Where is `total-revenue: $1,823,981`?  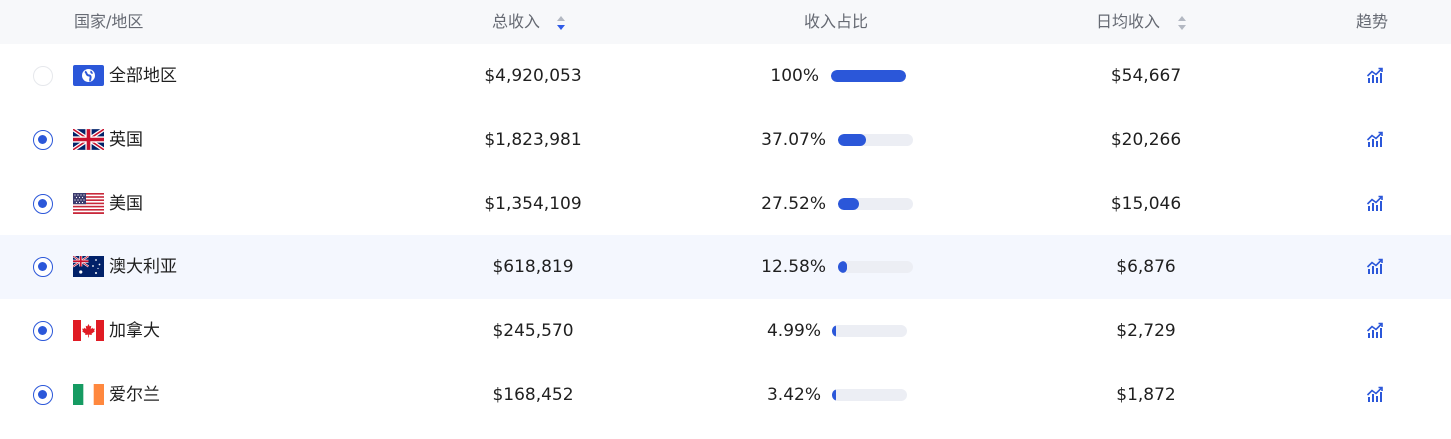
total-revenue: $1,823,981 is located at coordinates (533, 139).